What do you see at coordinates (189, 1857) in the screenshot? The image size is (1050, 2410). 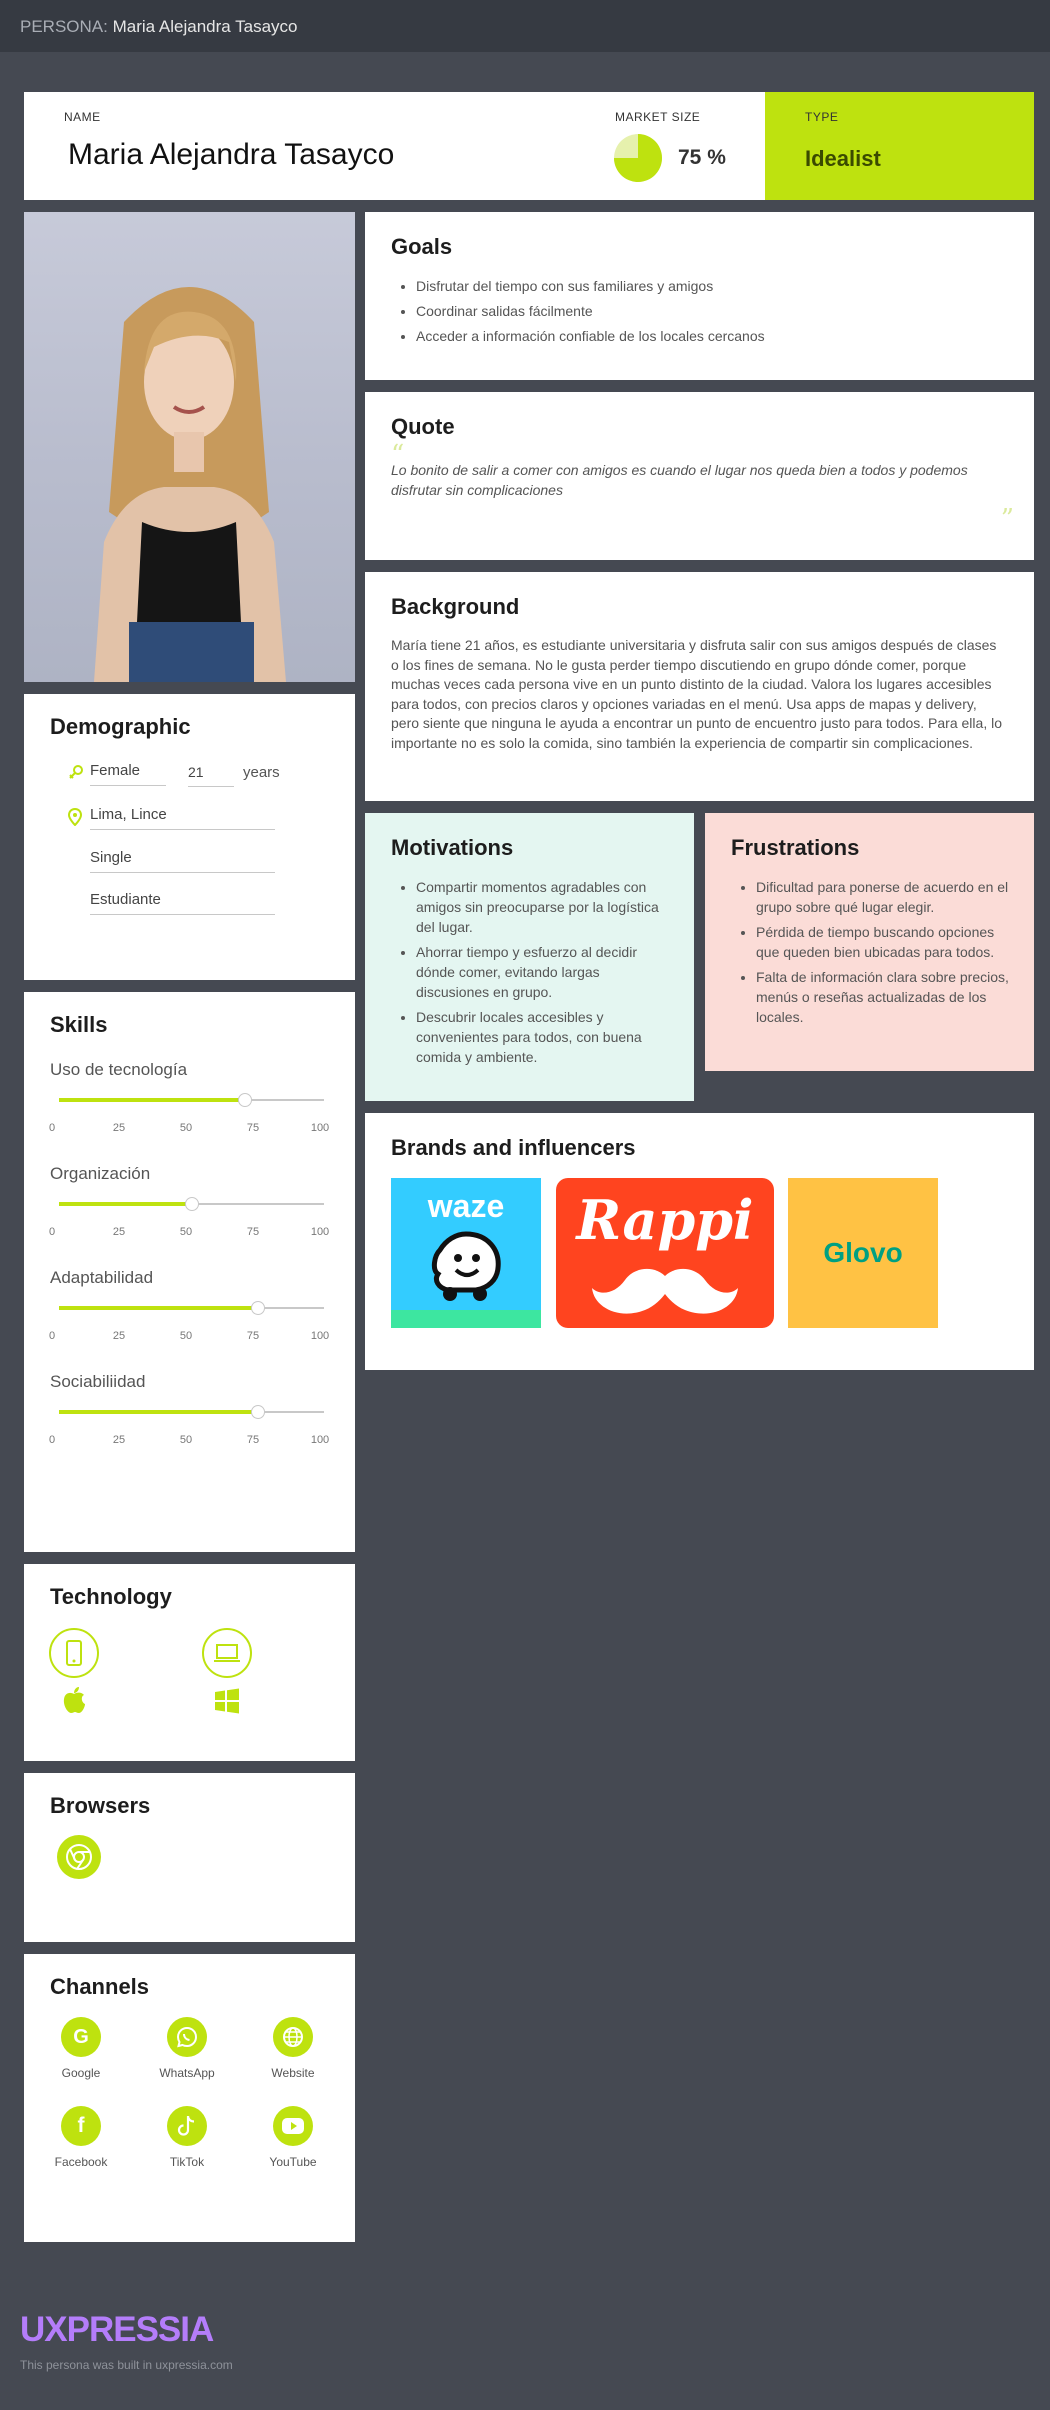 I see `browsers-section: Browsers` at bounding box center [189, 1857].